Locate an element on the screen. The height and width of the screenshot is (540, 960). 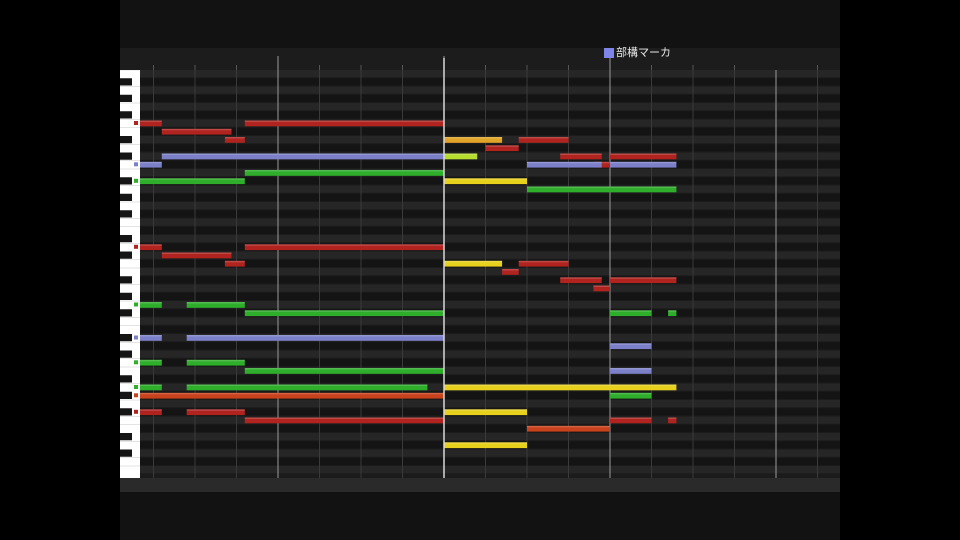
ruler-background is located at coordinates (480, 59).